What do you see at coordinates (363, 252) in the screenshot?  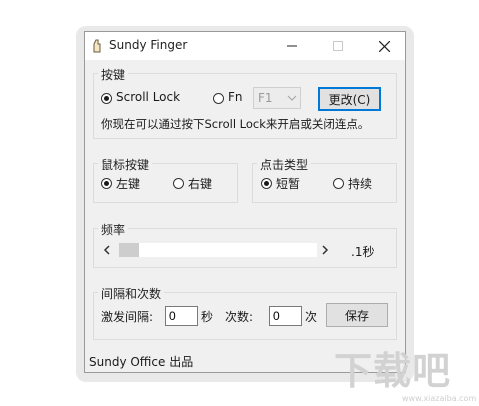 I see `frequency-value: .1秒` at bounding box center [363, 252].